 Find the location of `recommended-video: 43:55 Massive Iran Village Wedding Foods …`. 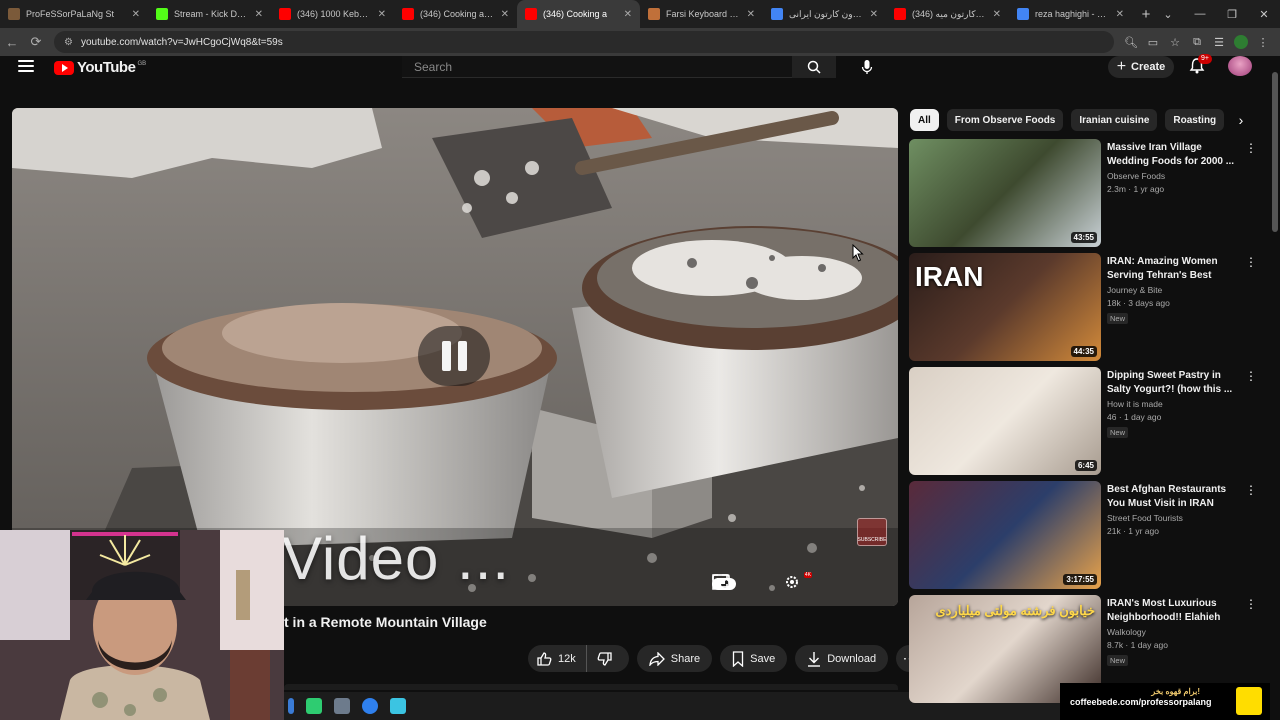

recommended-video: 43:55 Massive Iran Village Wedding Foods … is located at coordinates (1089, 193).